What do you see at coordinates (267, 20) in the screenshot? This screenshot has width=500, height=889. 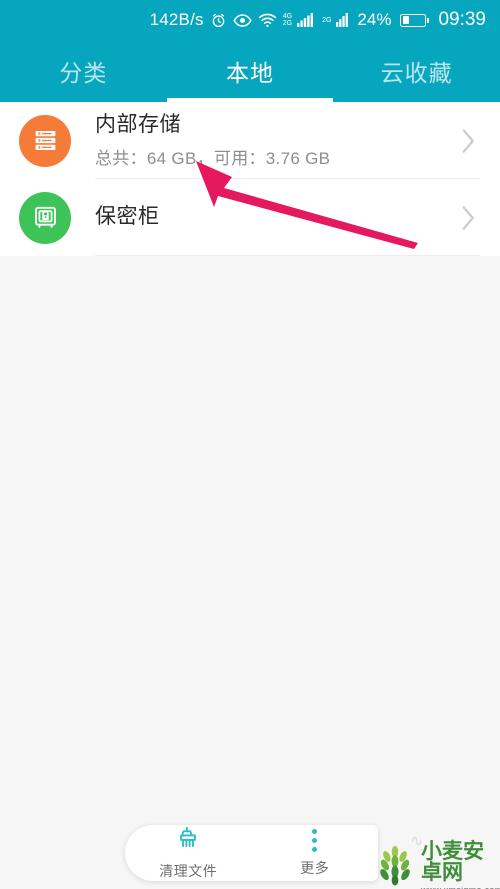 I see `wifi-icon` at bounding box center [267, 20].